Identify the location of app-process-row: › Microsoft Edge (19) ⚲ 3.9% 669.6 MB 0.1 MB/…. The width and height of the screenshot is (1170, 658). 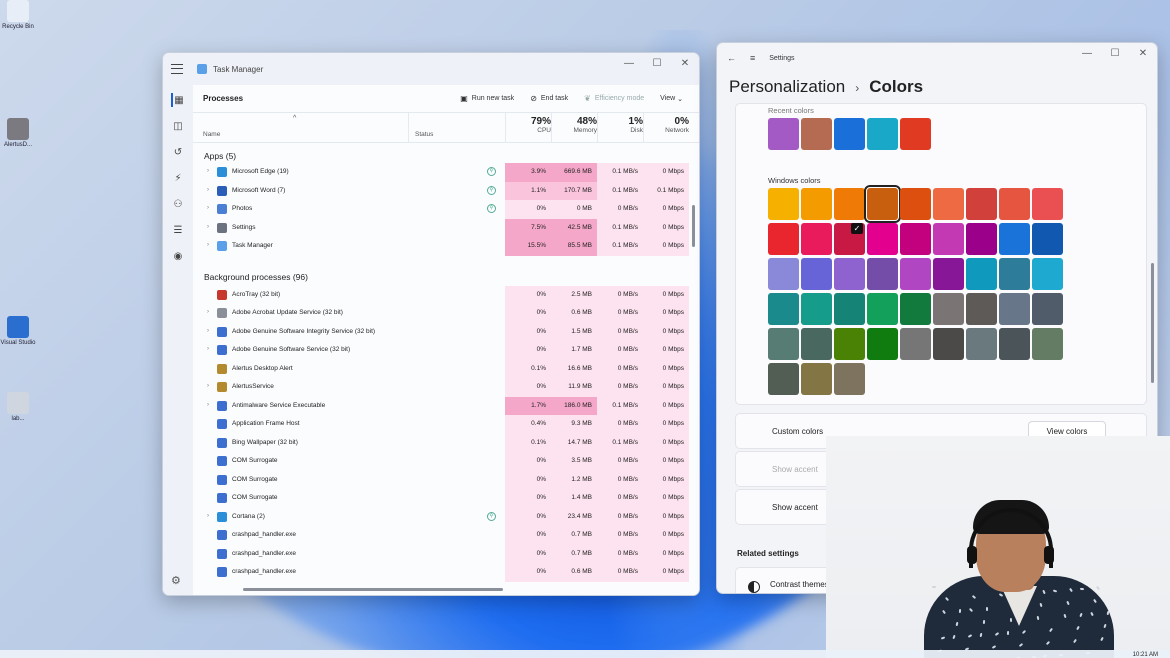
(441, 172).